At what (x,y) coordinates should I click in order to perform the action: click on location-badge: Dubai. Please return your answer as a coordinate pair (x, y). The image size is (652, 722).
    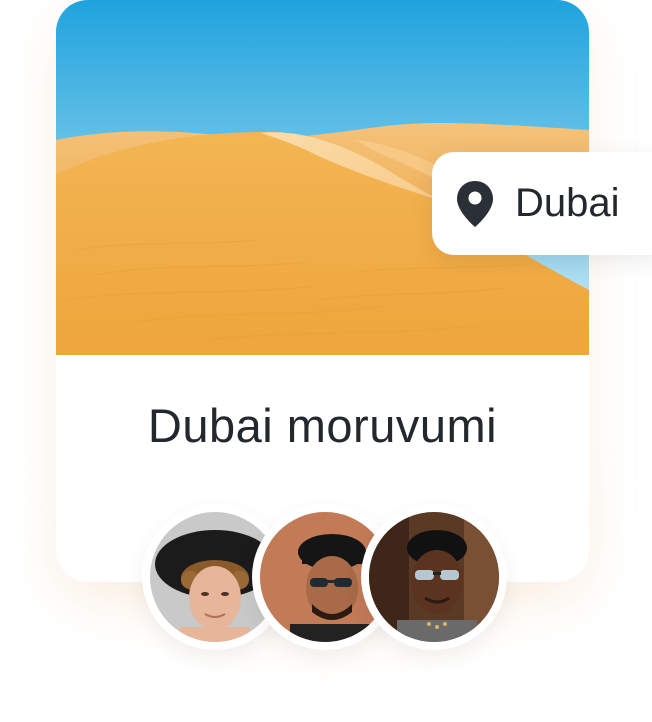
    Looking at the image, I should click on (542, 203).